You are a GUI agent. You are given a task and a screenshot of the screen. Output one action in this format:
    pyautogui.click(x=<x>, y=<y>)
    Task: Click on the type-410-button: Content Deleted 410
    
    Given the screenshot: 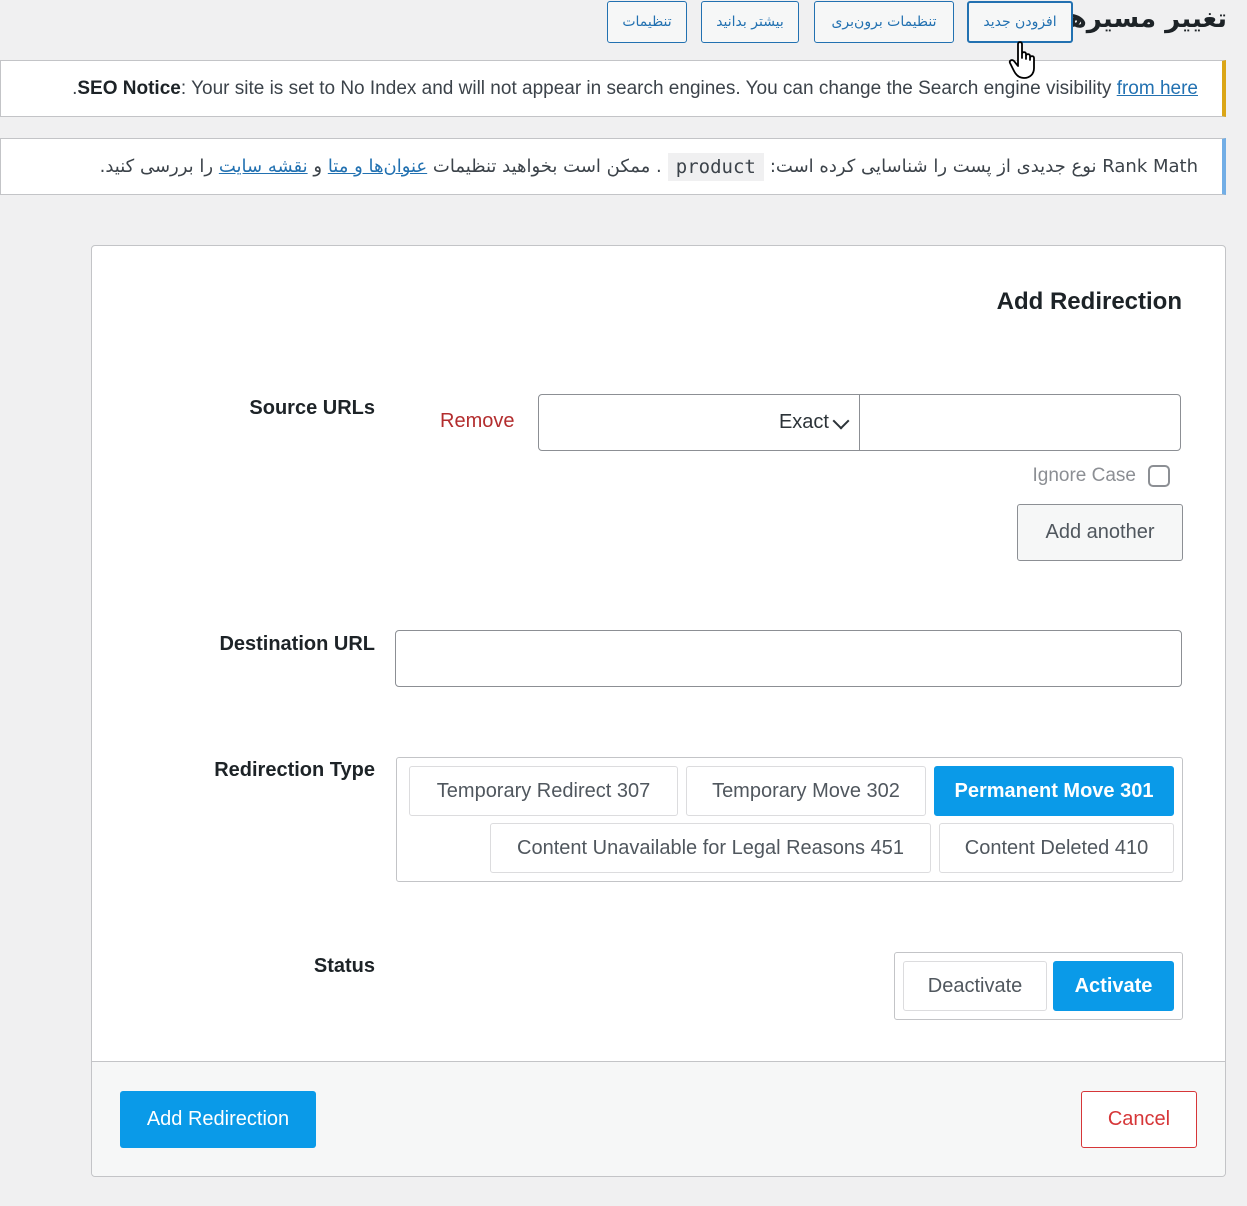 What is the action you would take?
    pyautogui.click(x=1056, y=848)
    